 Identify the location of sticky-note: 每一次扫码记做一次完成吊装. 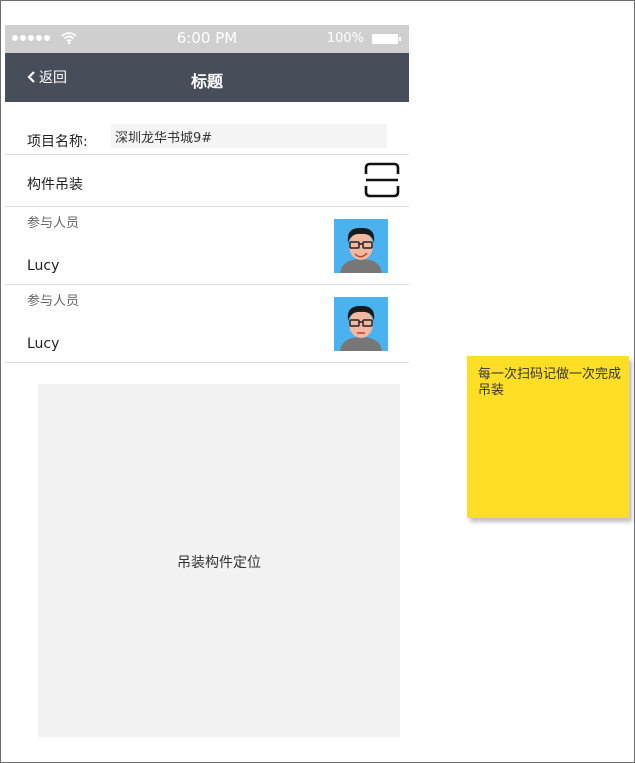
(548, 437).